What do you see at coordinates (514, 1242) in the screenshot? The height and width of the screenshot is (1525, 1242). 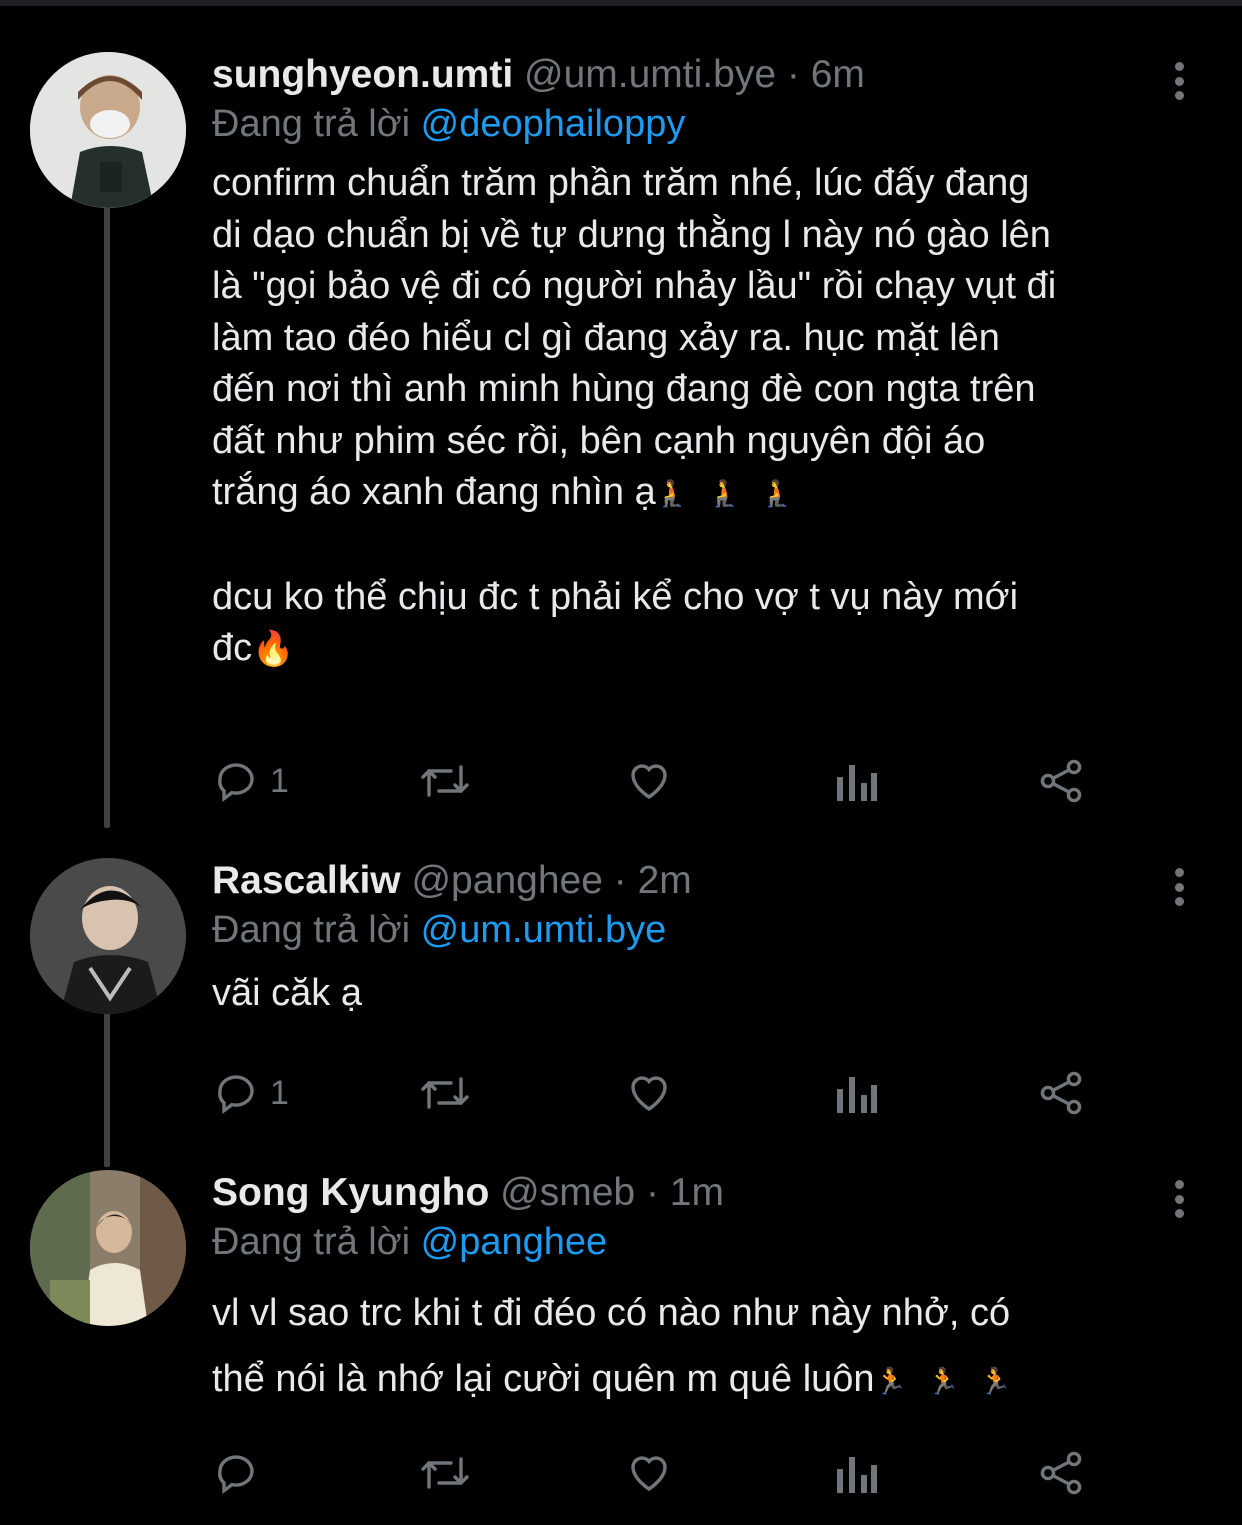 I see `reply-mention: @panghee` at bounding box center [514, 1242].